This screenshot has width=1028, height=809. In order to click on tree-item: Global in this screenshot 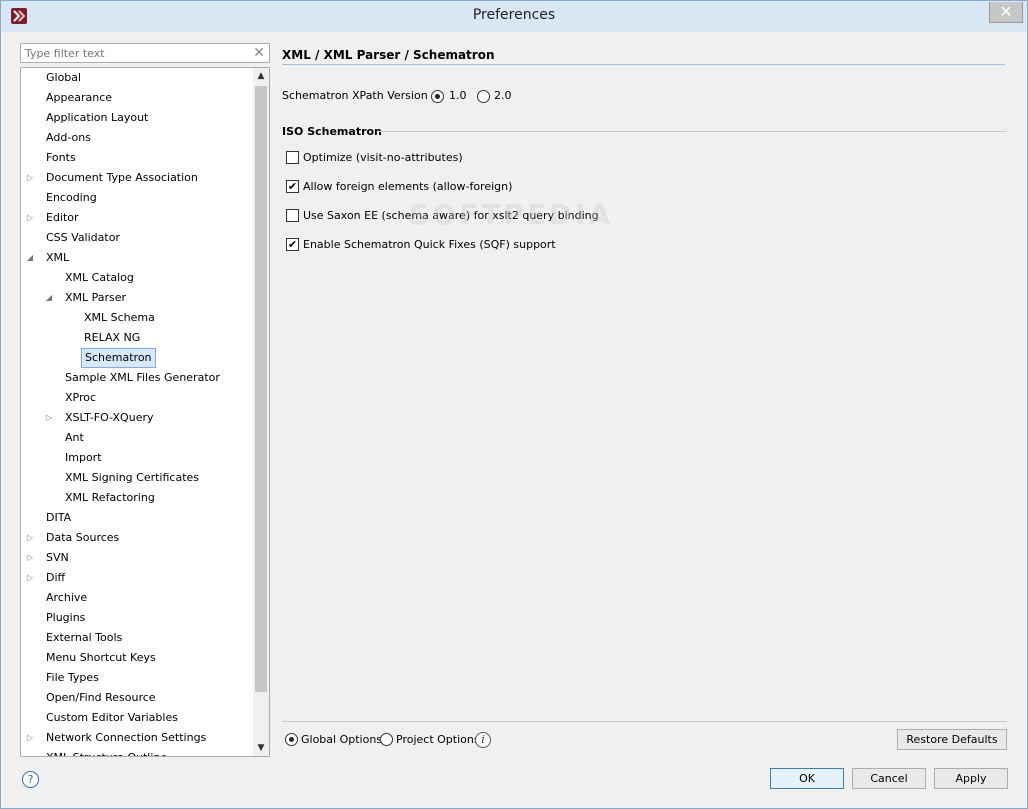, I will do `click(137, 78)`.